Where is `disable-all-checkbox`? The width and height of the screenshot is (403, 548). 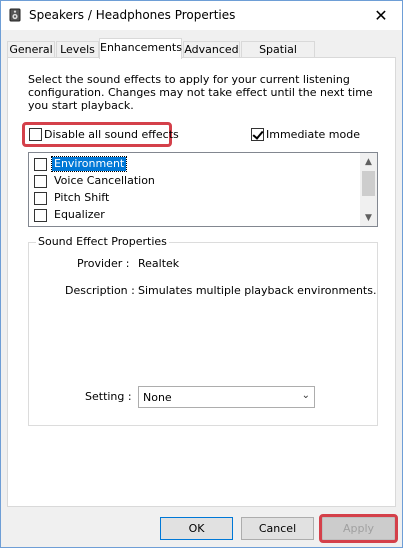
disable-all-checkbox is located at coordinates (35, 134).